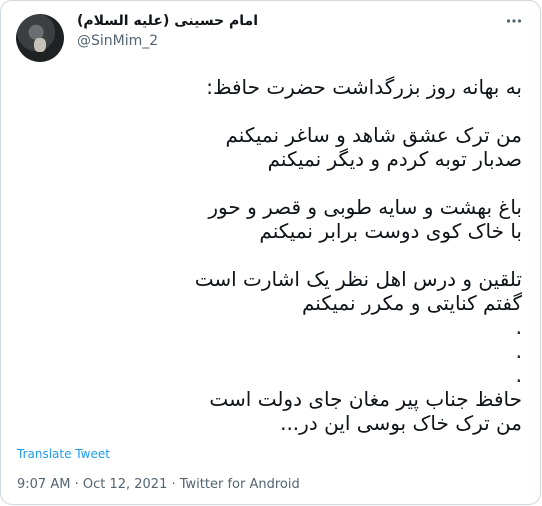 This screenshot has height=506, width=542. I want to click on author-handle: @SinMim_2, so click(117, 41).